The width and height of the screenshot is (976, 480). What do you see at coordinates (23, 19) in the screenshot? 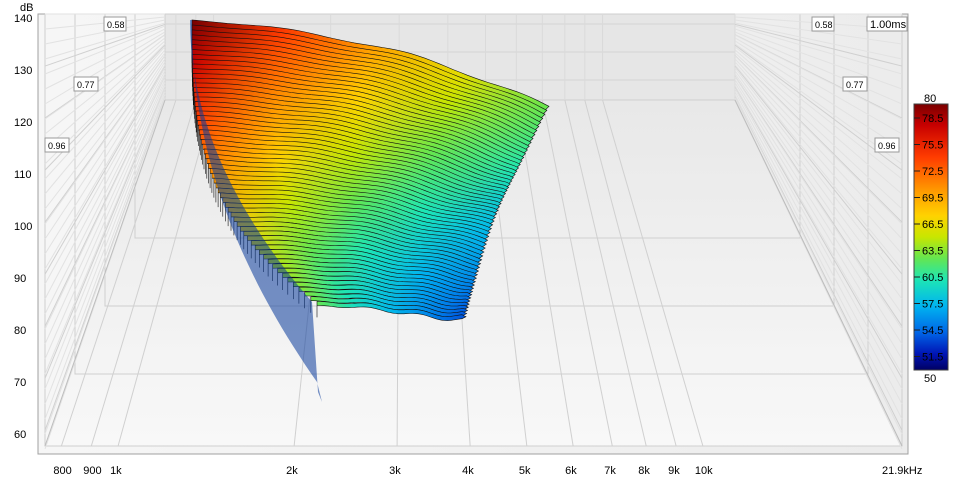
I see `y-tick-label: 140` at bounding box center [23, 19].